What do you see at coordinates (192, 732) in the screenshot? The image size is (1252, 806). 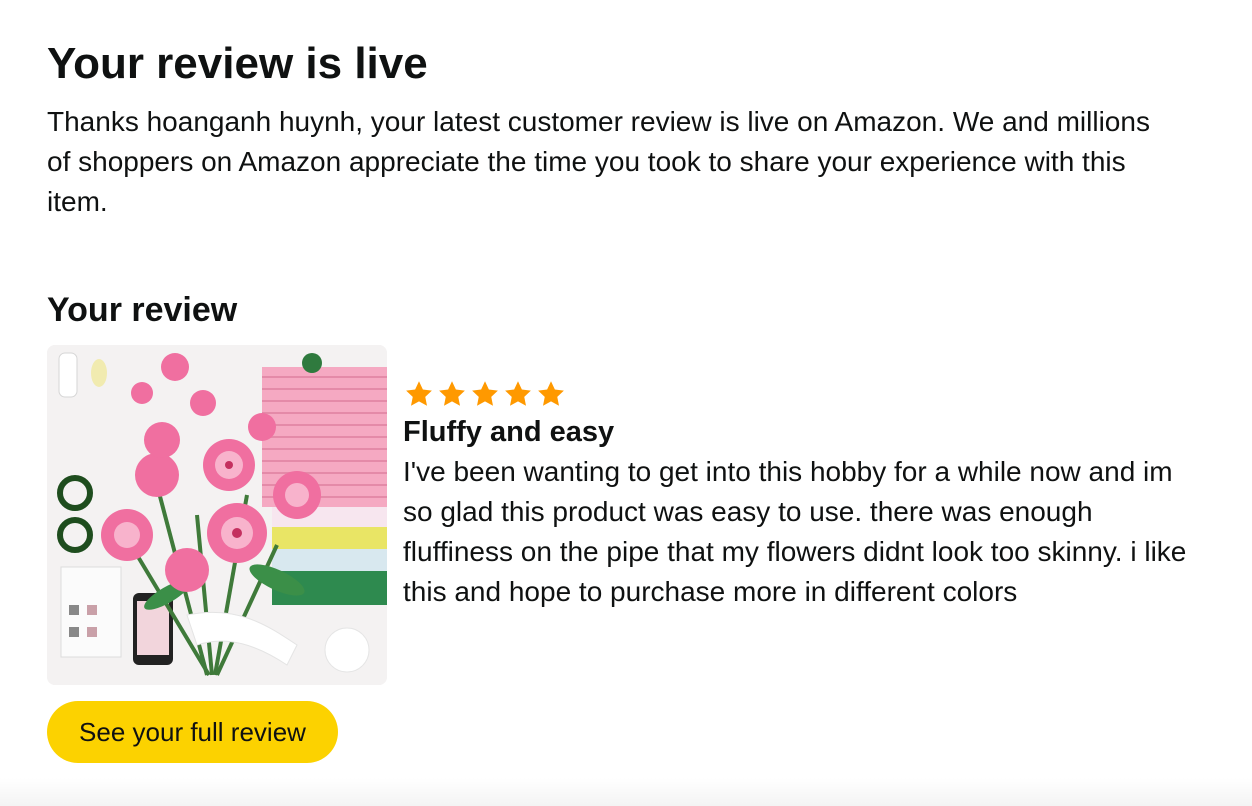 I see `see-full-review-button: See your full review` at bounding box center [192, 732].